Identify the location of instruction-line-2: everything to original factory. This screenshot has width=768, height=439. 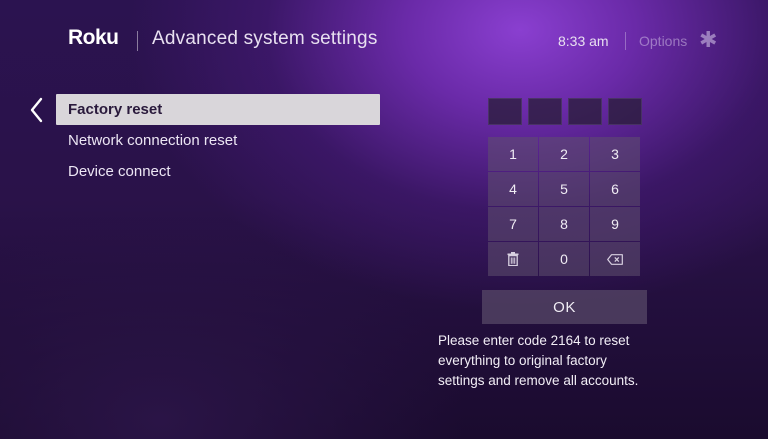
(522, 360).